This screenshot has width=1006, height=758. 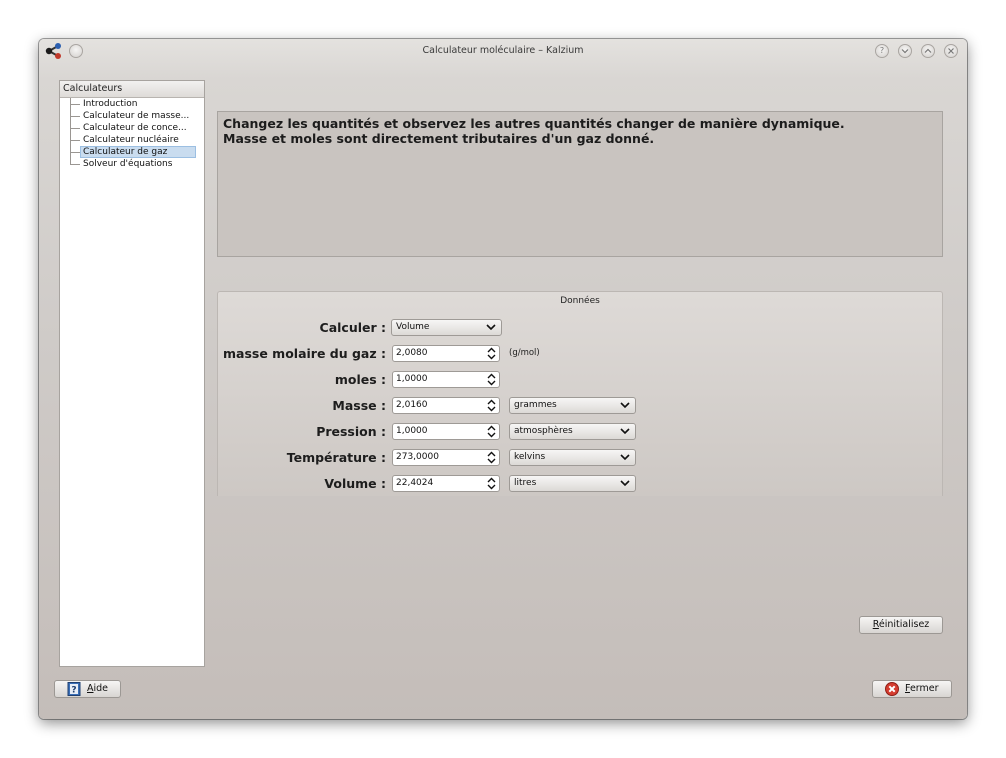 What do you see at coordinates (572, 483) in the screenshot?
I see `volume-unit-select: litres` at bounding box center [572, 483].